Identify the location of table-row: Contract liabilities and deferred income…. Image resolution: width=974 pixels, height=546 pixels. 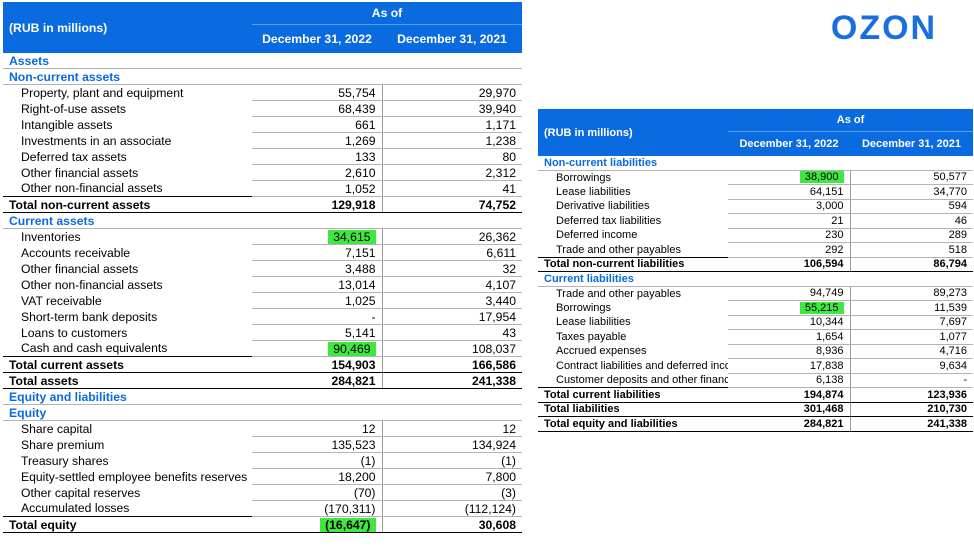
(755, 366).